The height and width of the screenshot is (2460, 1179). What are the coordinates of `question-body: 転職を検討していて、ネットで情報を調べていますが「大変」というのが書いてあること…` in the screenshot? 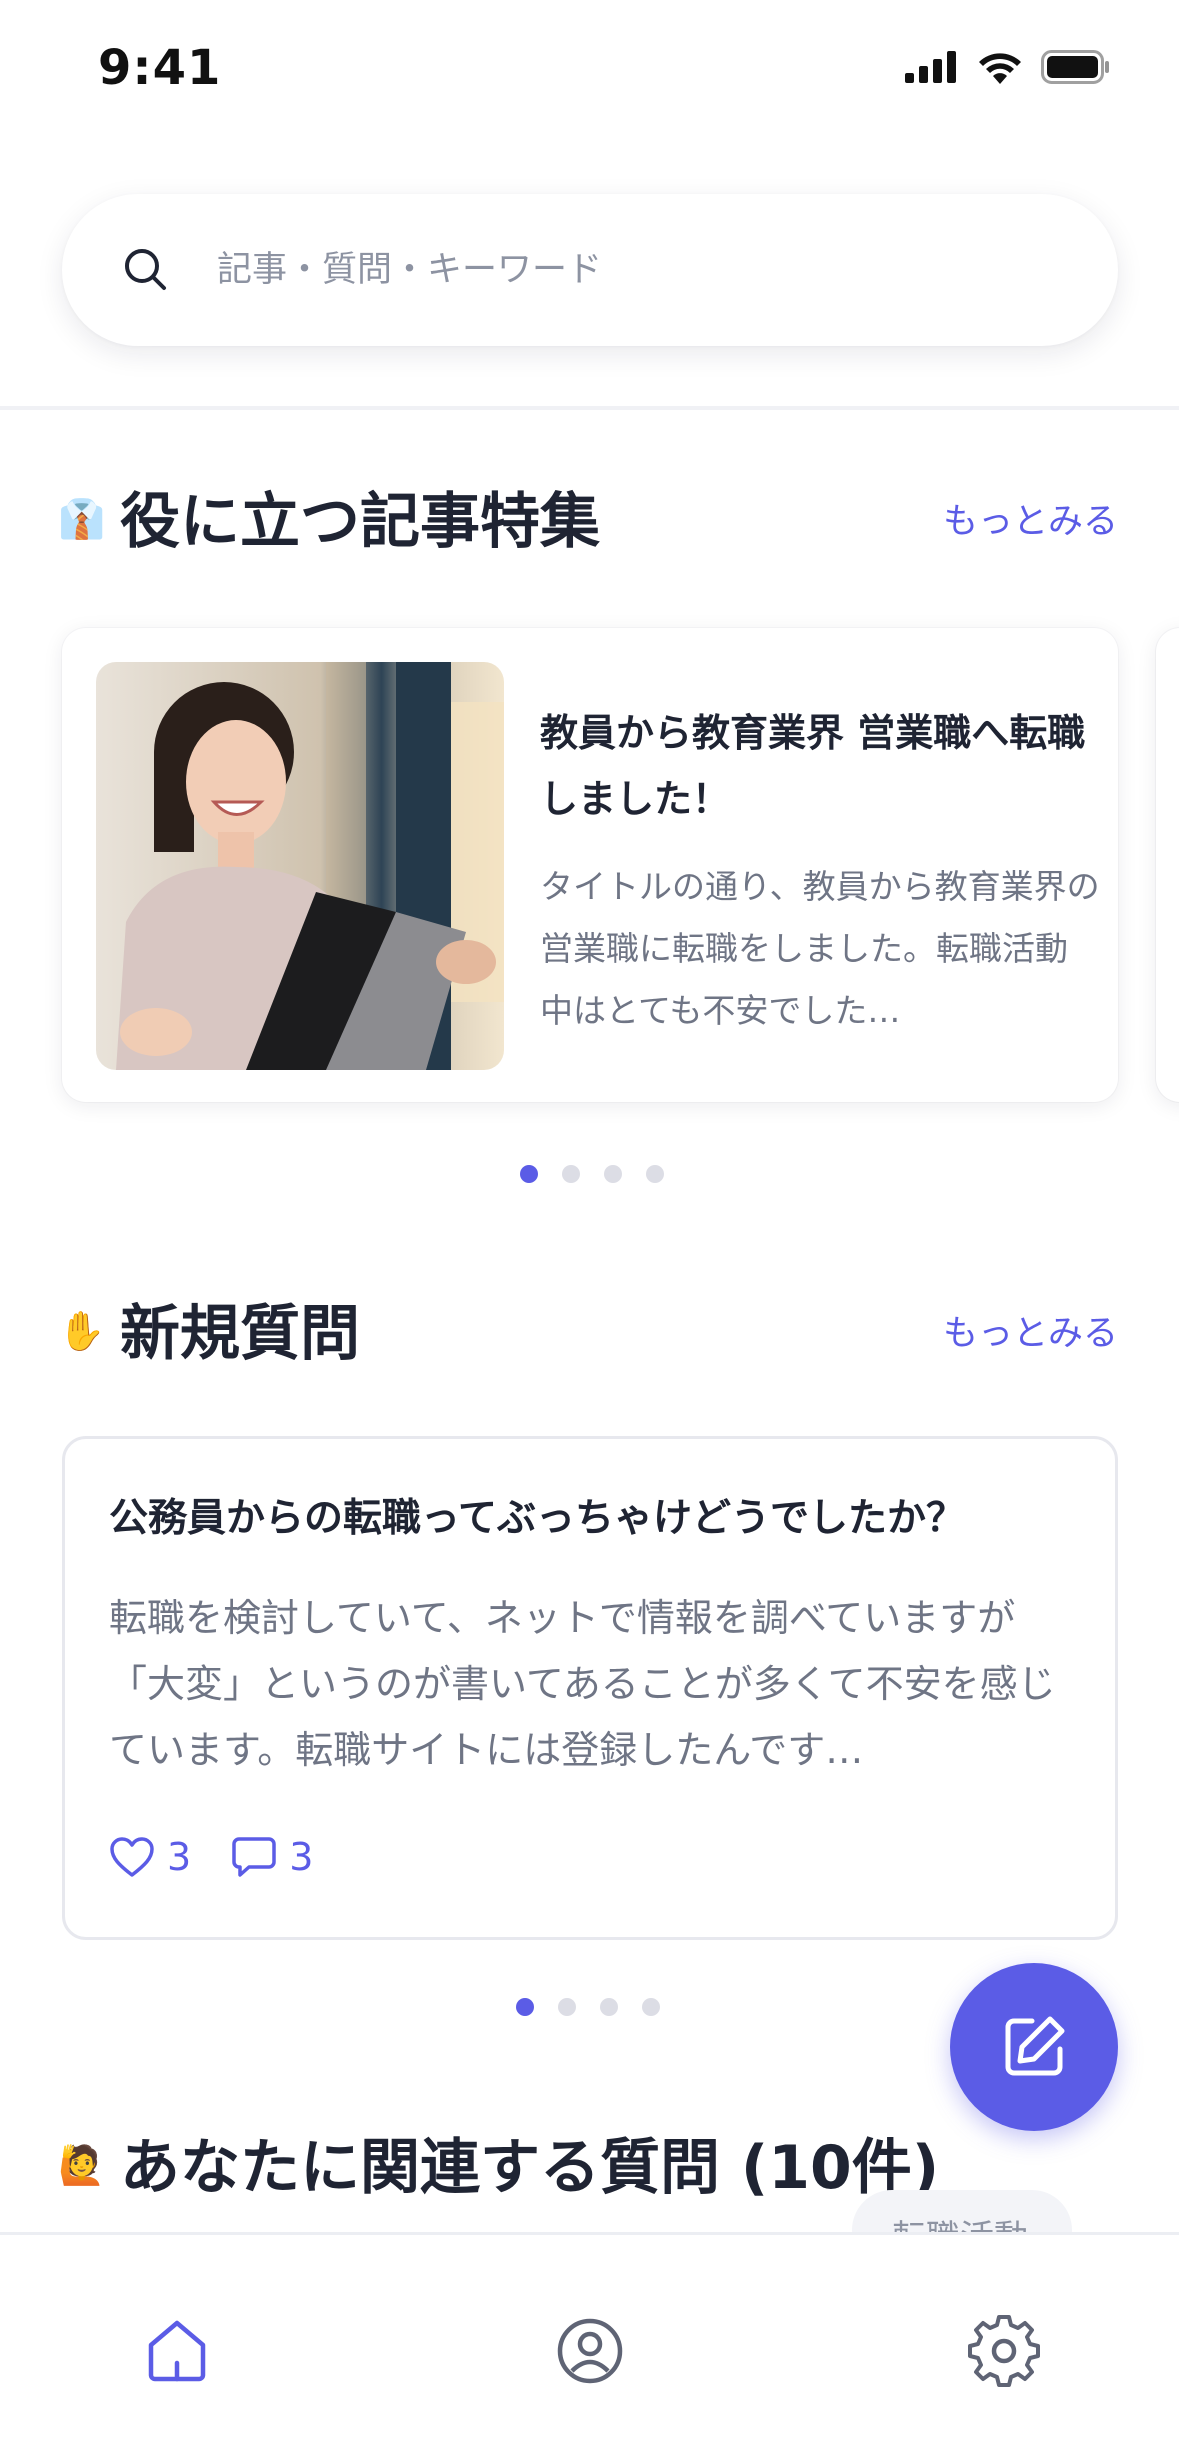 It's located at (582, 1684).